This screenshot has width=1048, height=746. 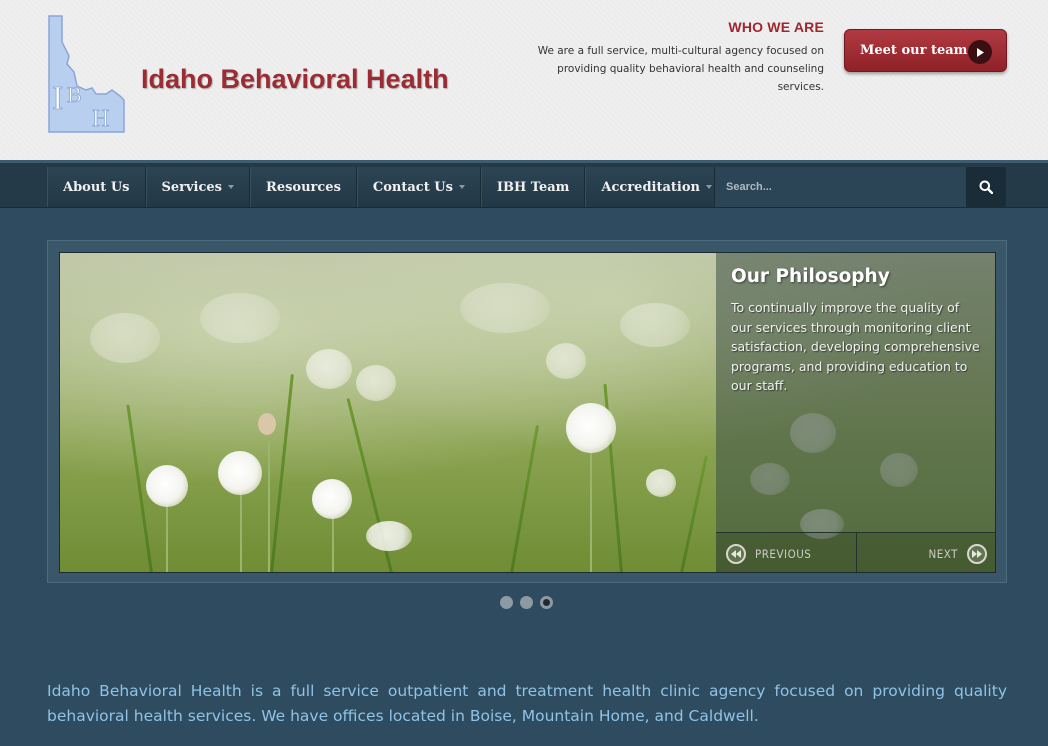 What do you see at coordinates (840, 187) in the screenshot?
I see `search-input` at bounding box center [840, 187].